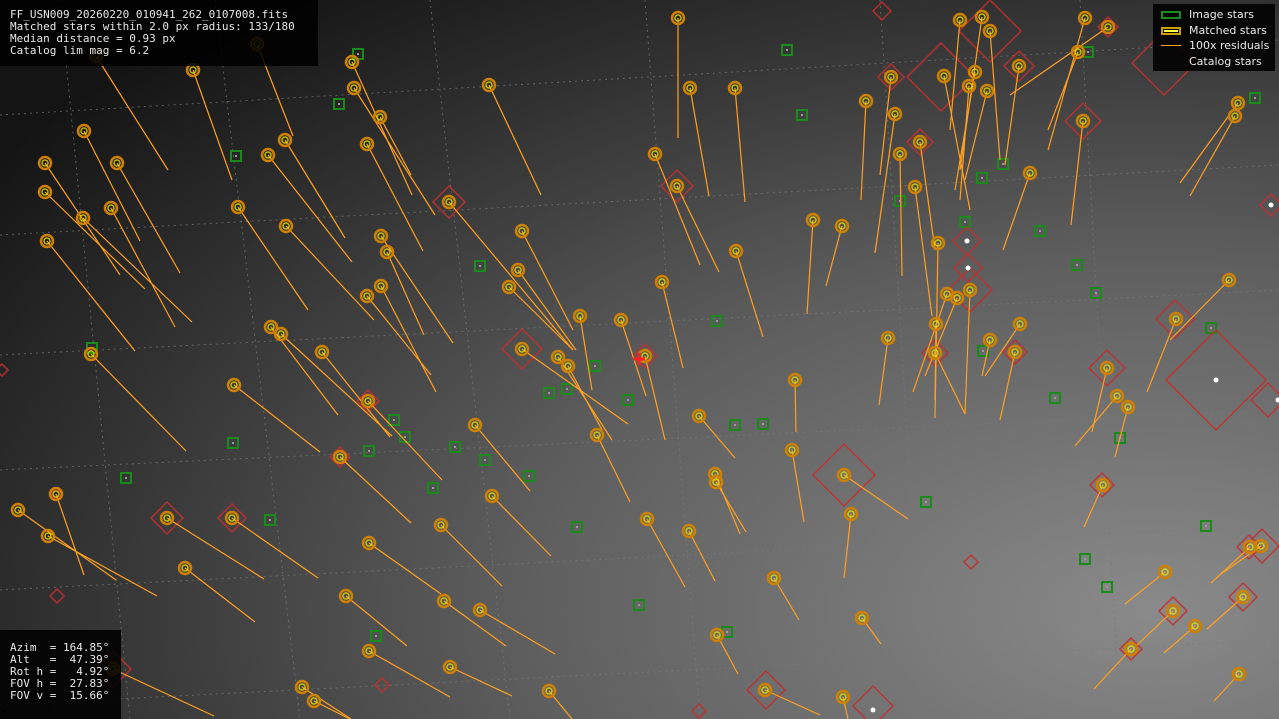  I want to click on legend-label-image-stars: Image stars, so click(1221, 14).